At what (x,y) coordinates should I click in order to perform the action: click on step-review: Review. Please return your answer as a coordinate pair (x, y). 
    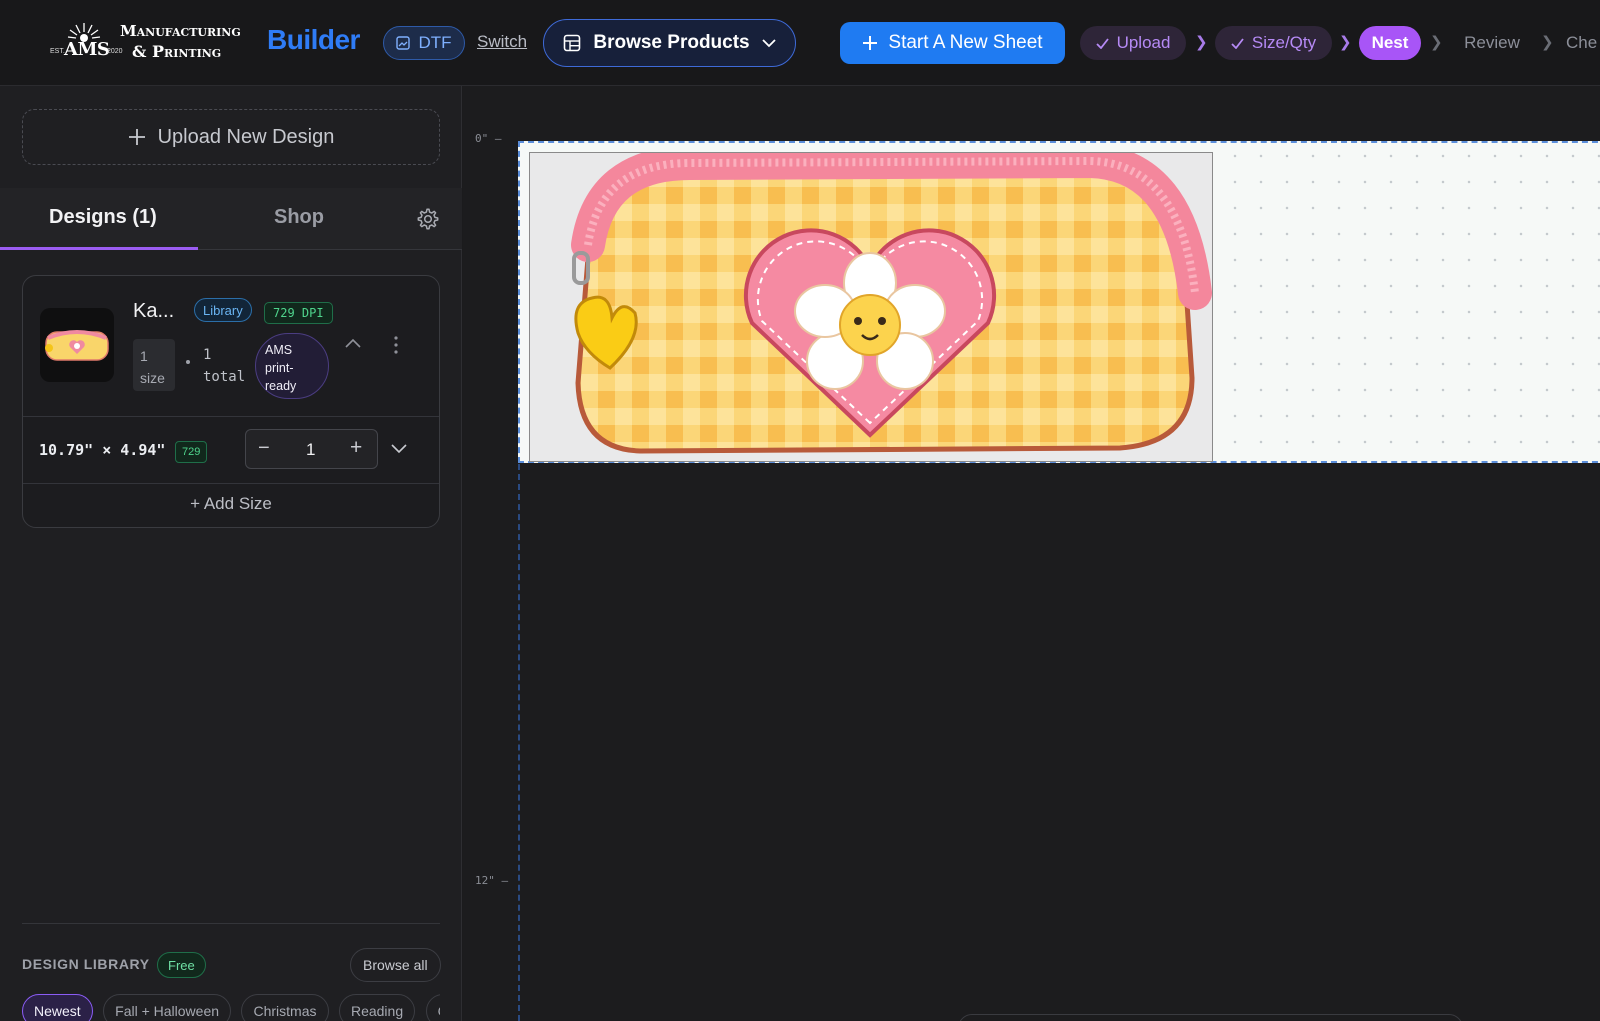
    Looking at the image, I should click on (1492, 43).